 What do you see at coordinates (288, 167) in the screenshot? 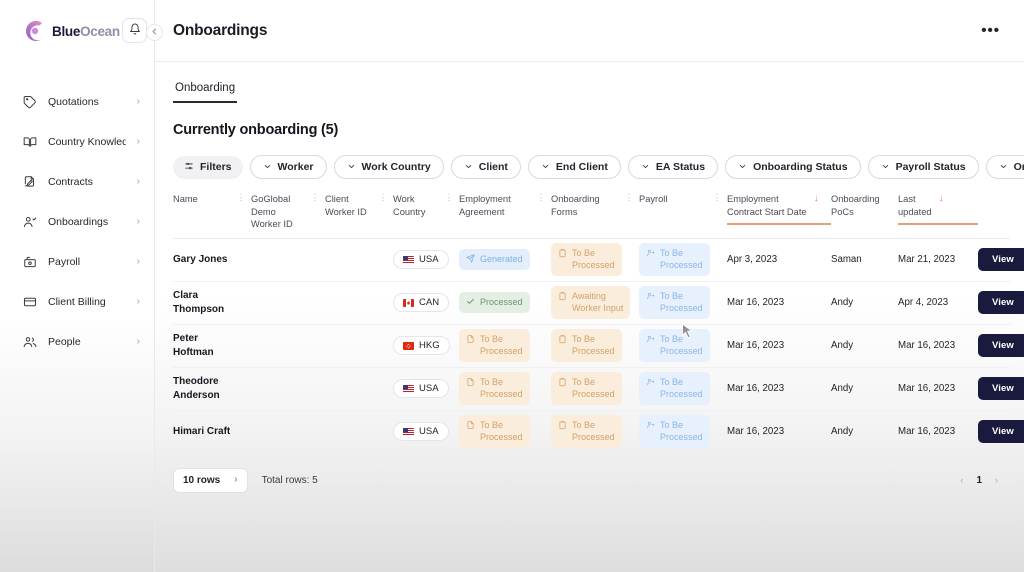
I see `filter-pill-worker: Worker` at bounding box center [288, 167].